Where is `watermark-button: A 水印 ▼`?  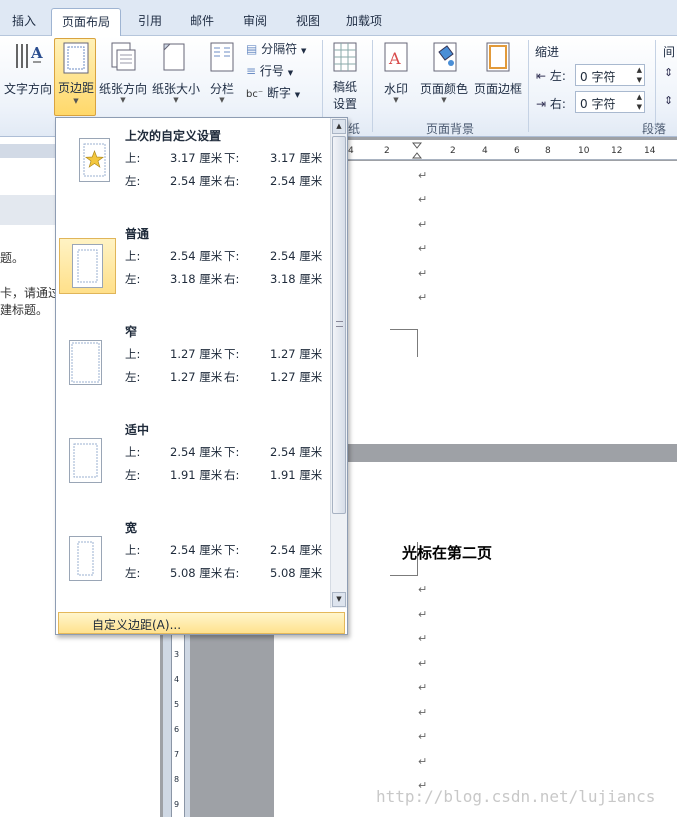
watermark-button: A 水印 ▼ is located at coordinates (396, 75).